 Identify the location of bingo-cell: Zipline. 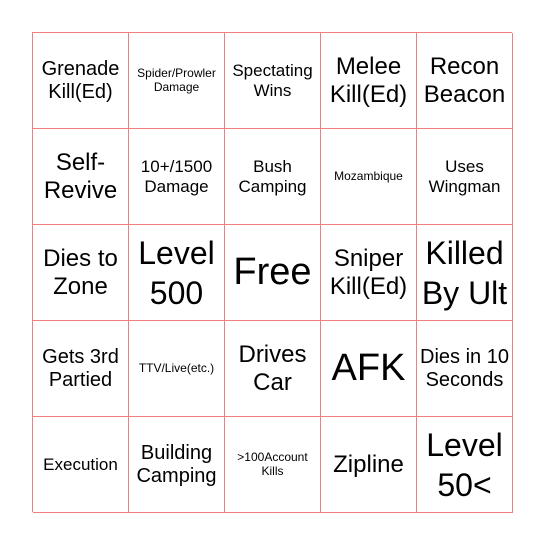
(369, 465).